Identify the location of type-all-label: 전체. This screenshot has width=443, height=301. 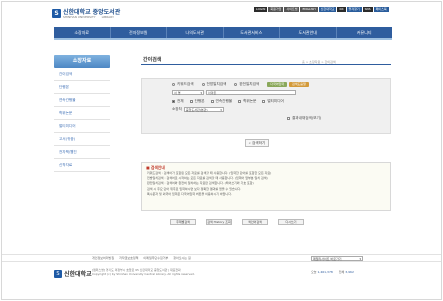
(180, 101).